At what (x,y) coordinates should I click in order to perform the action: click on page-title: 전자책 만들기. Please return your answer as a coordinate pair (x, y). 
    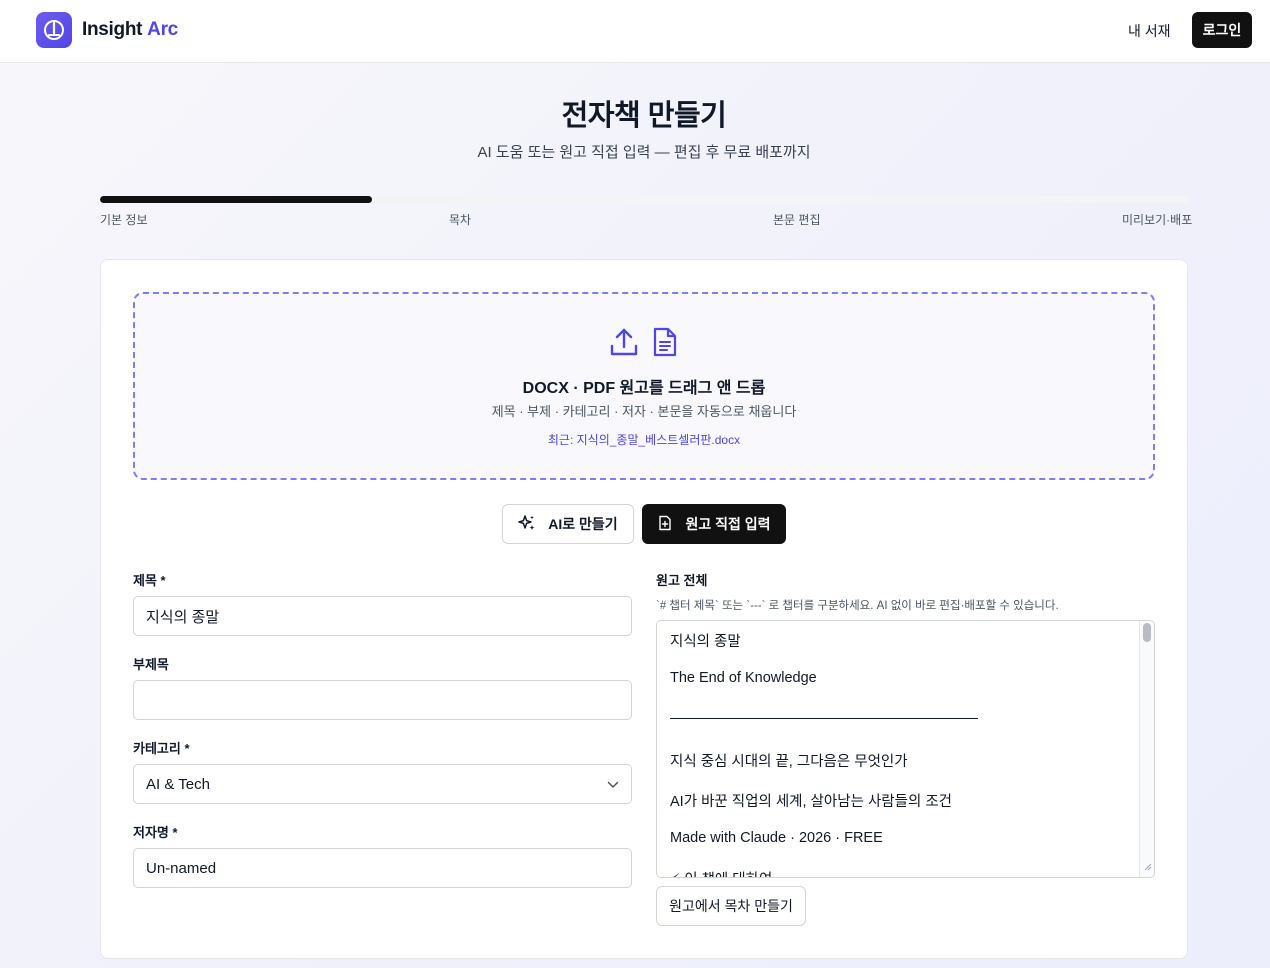
    Looking at the image, I should click on (644, 116).